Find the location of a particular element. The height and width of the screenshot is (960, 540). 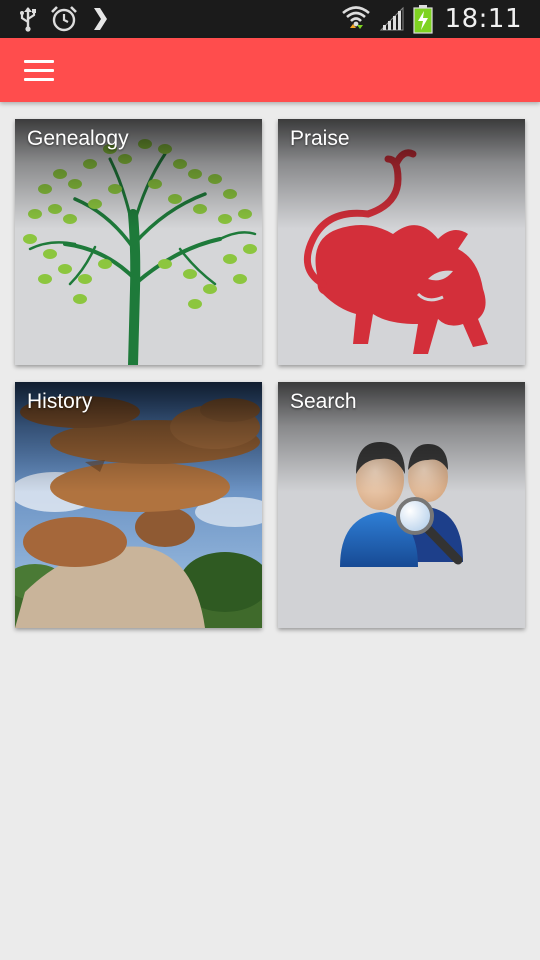

signal-icon is located at coordinates (392, 19).